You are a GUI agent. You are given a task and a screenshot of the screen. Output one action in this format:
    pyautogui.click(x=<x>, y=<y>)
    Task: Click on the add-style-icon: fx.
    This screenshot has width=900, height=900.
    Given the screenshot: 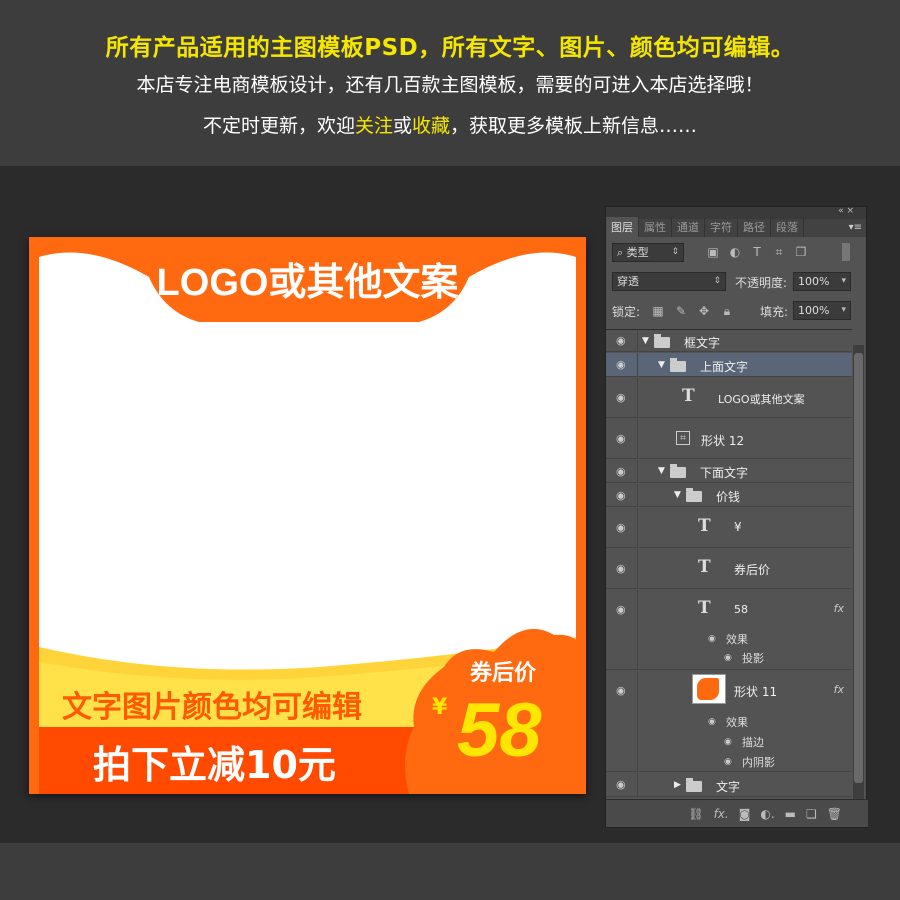 What is the action you would take?
    pyautogui.click(x=721, y=814)
    